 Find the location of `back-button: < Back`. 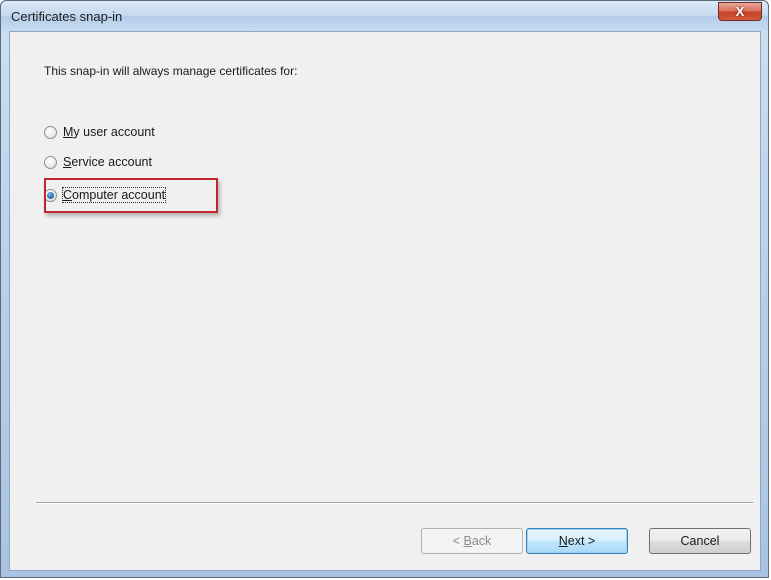

back-button: < Back is located at coordinates (472, 541).